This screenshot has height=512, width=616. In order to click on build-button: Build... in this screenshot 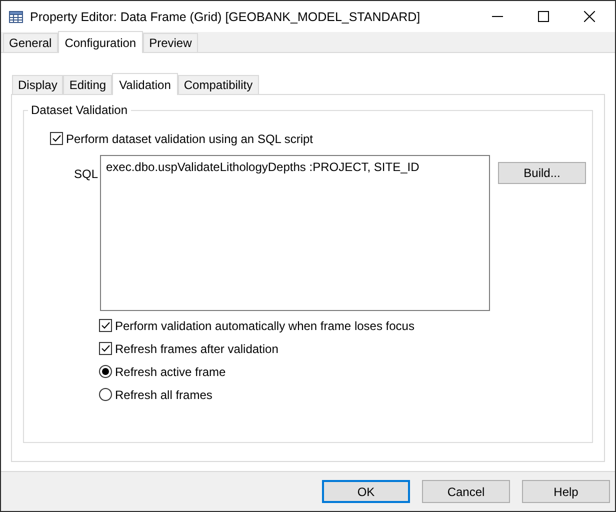, I will do `click(542, 173)`.